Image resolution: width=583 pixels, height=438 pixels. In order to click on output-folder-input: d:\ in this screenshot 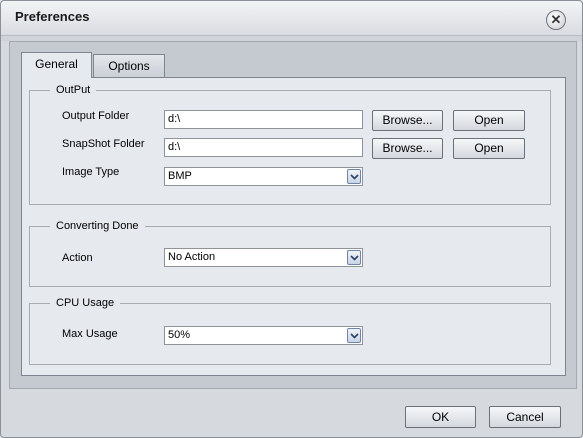, I will do `click(263, 119)`.